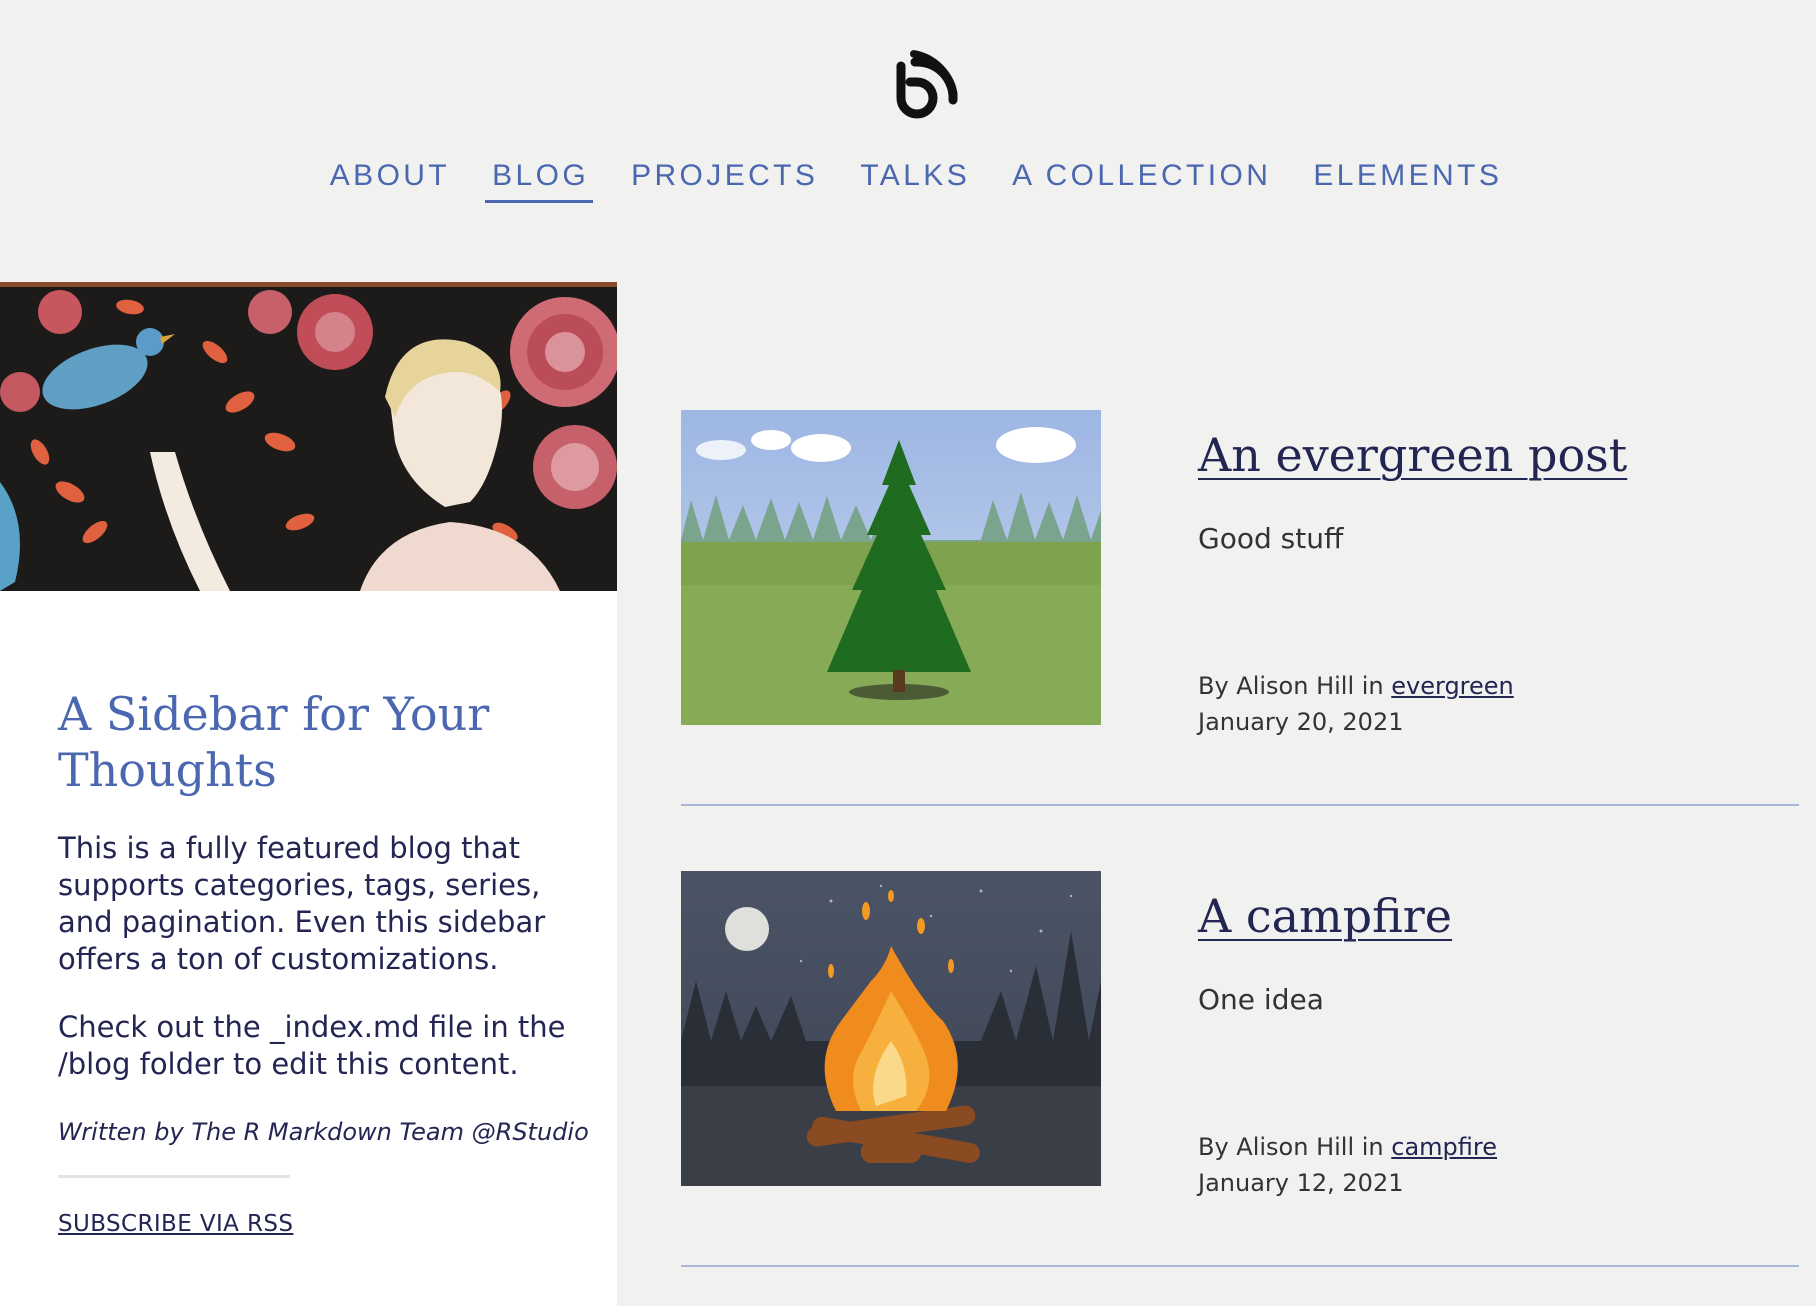 The height and width of the screenshot is (1306, 1816). Describe the element at coordinates (915, 180) in the screenshot. I see `nav-talks: TALKS` at that location.